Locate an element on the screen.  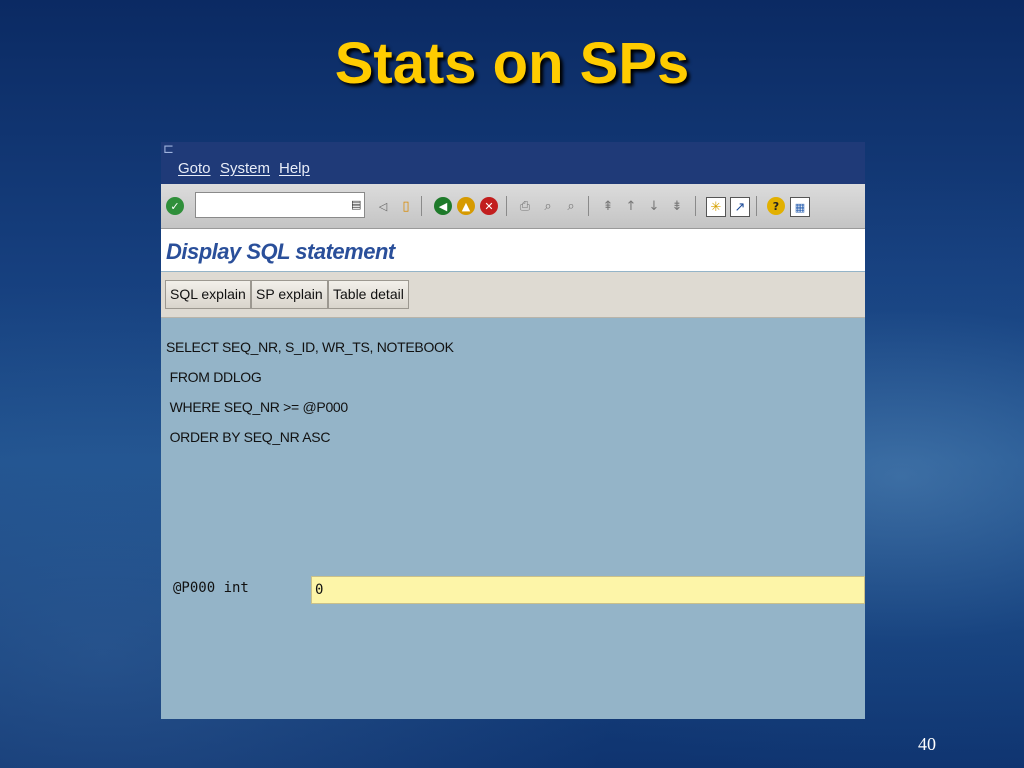
page-number: 40 is located at coordinates (927, 744).